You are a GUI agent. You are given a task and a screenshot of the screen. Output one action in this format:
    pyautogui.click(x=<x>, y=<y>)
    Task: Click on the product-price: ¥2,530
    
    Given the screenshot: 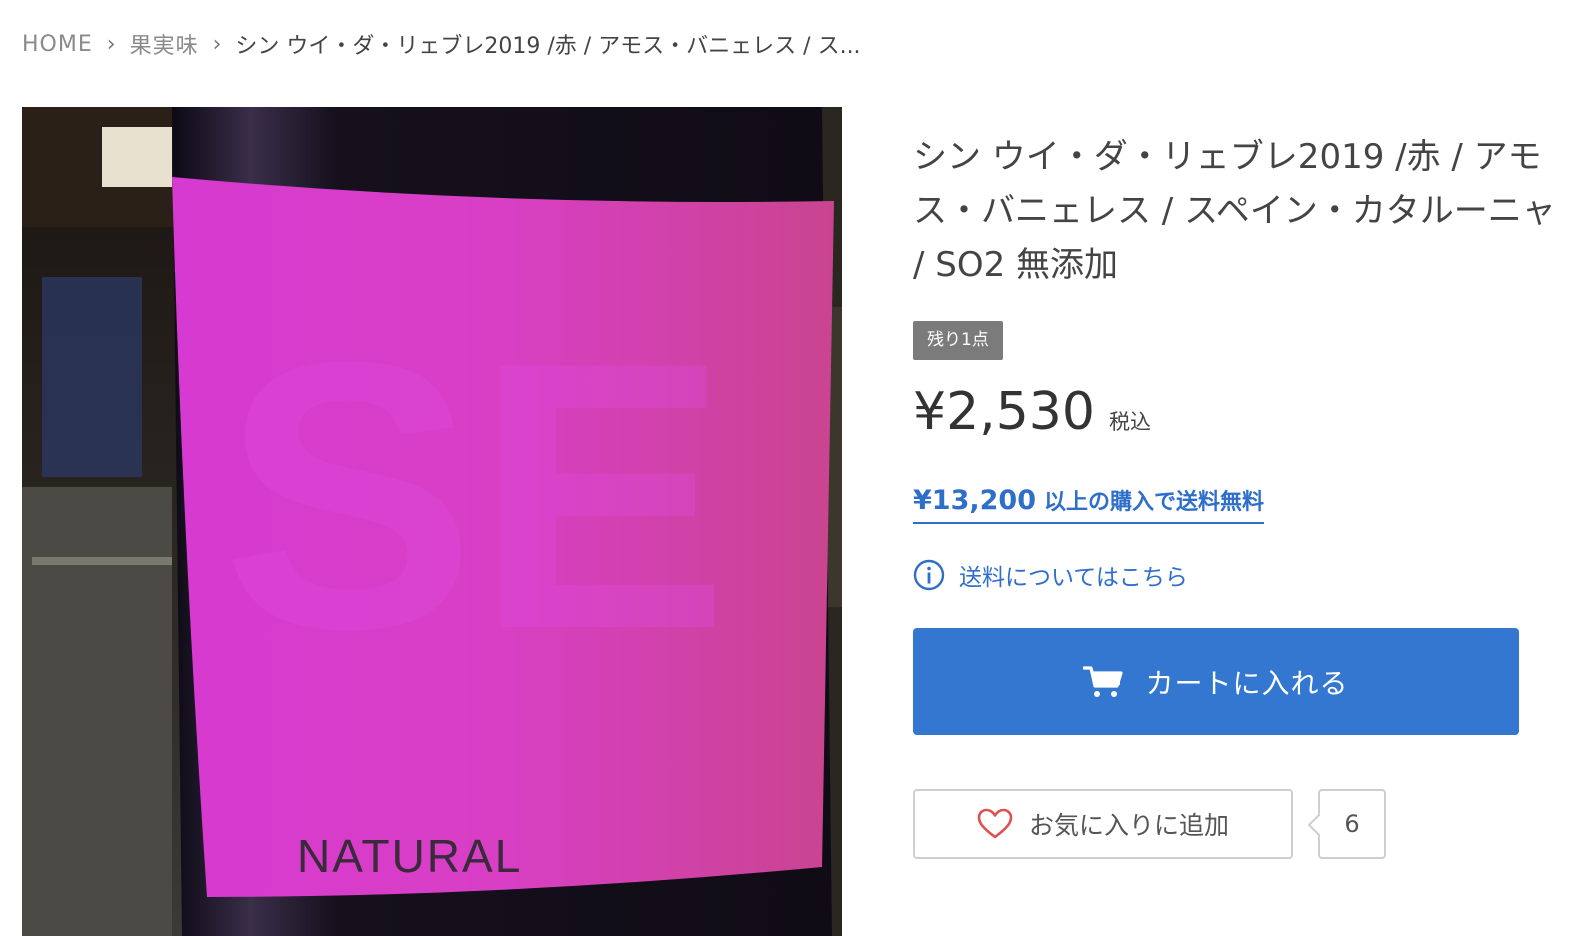 What is the action you would take?
    pyautogui.click(x=1004, y=412)
    